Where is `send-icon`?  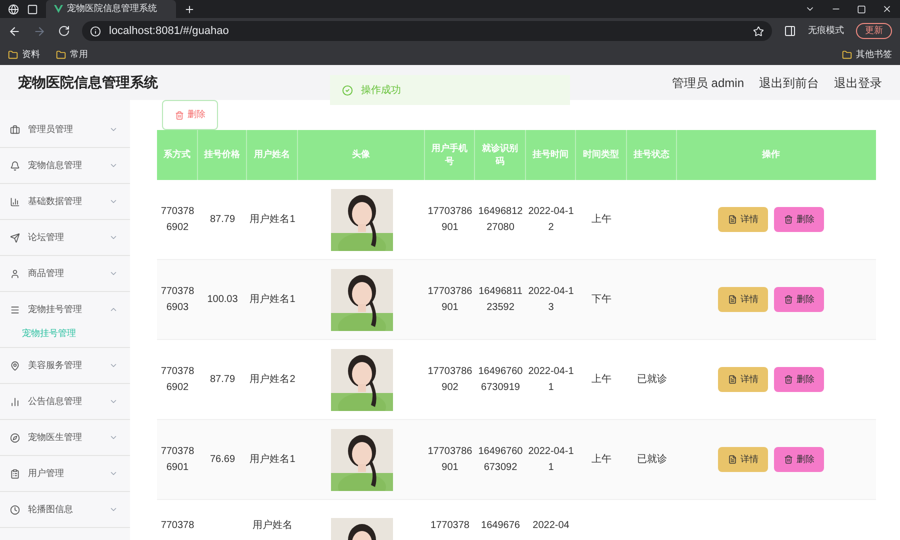 send-icon is located at coordinates (15, 237).